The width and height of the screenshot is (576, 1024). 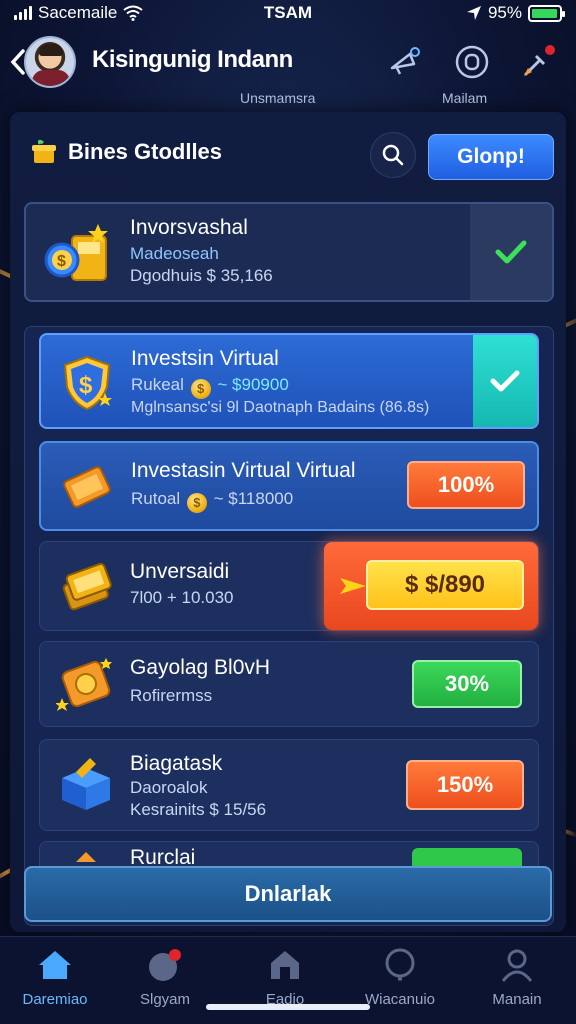 I want to click on status-bar: Sacemaile TSAM 95%, so click(x=288, y=13).